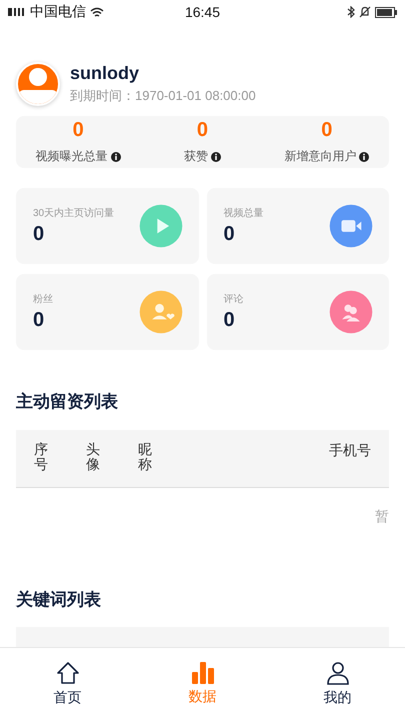 The image size is (405, 720). I want to click on metric-label: 30天内主页访问量, so click(73, 213).